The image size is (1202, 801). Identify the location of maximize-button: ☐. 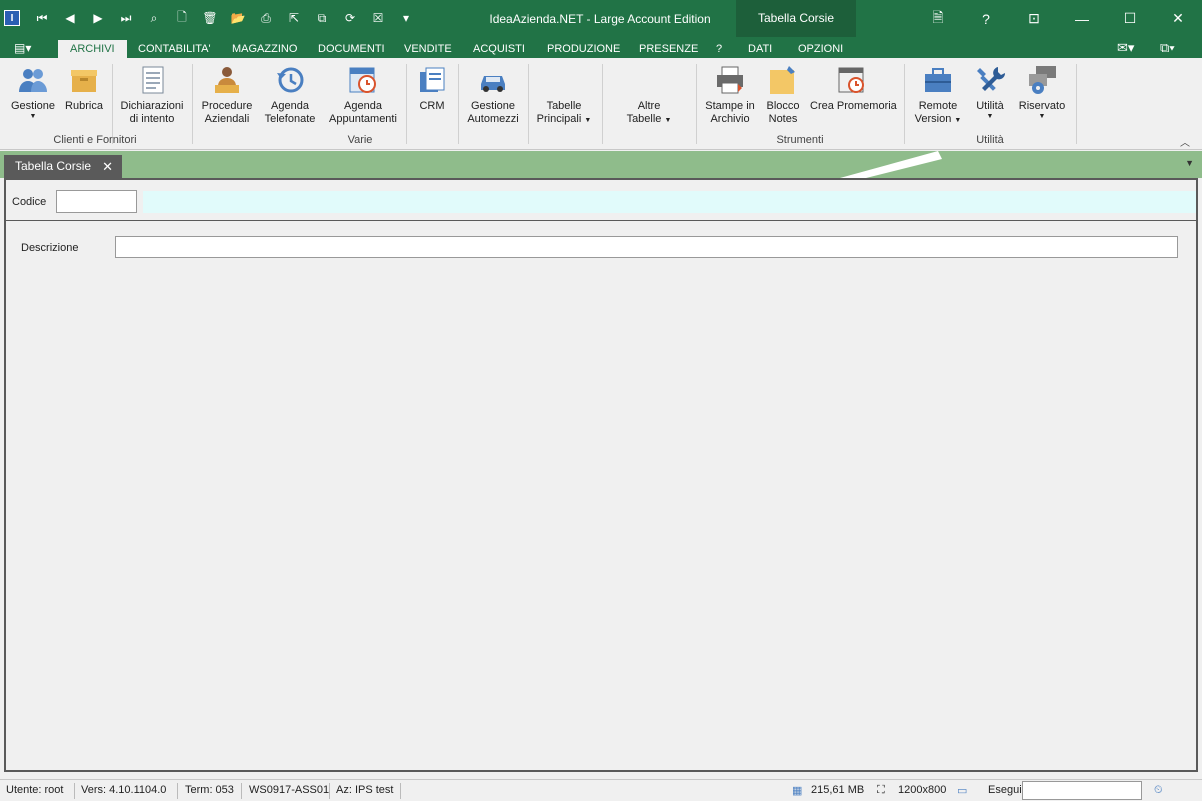
(1130, 18).